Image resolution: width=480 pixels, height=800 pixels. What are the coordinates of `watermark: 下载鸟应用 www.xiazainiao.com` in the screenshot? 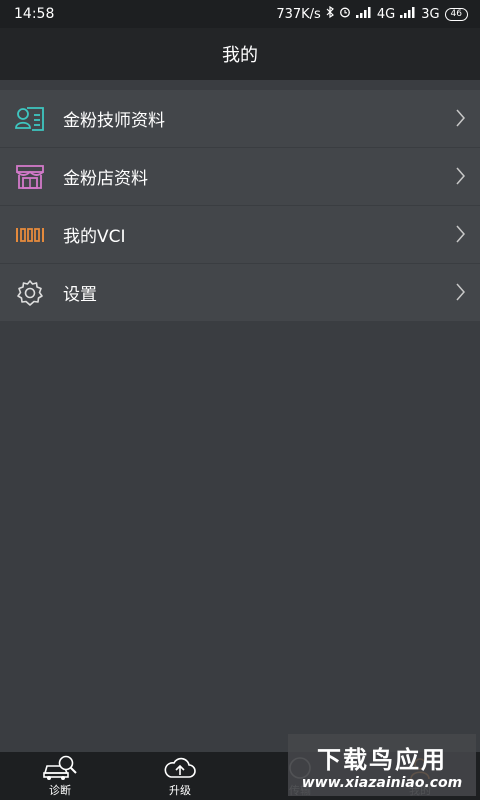 It's located at (382, 765).